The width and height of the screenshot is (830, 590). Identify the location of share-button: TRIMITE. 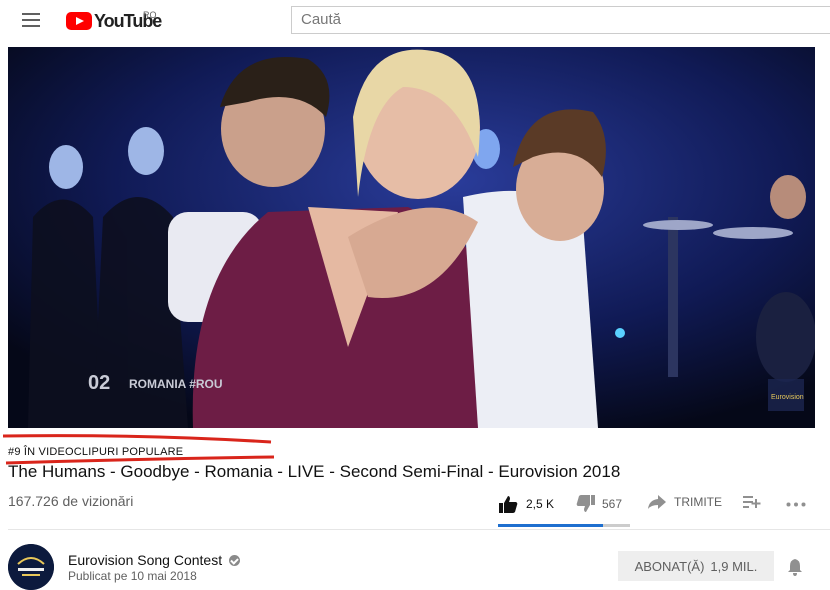
(685, 502).